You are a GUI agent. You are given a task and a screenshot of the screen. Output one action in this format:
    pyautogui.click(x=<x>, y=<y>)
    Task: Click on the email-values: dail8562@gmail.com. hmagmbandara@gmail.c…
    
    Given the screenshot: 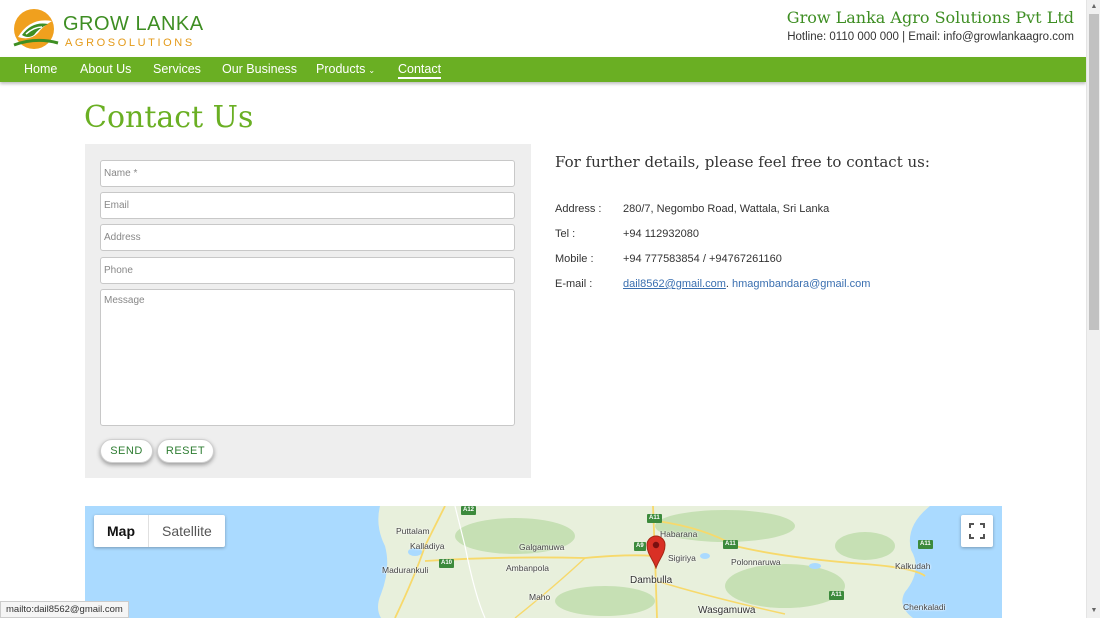 What is the action you would take?
    pyautogui.click(x=746, y=284)
    